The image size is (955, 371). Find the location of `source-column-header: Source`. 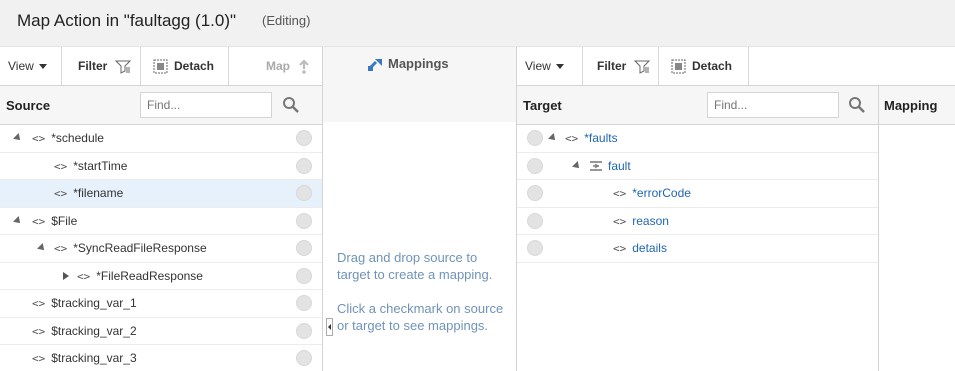

source-column-header: Source is located at coordinates (161, 105).